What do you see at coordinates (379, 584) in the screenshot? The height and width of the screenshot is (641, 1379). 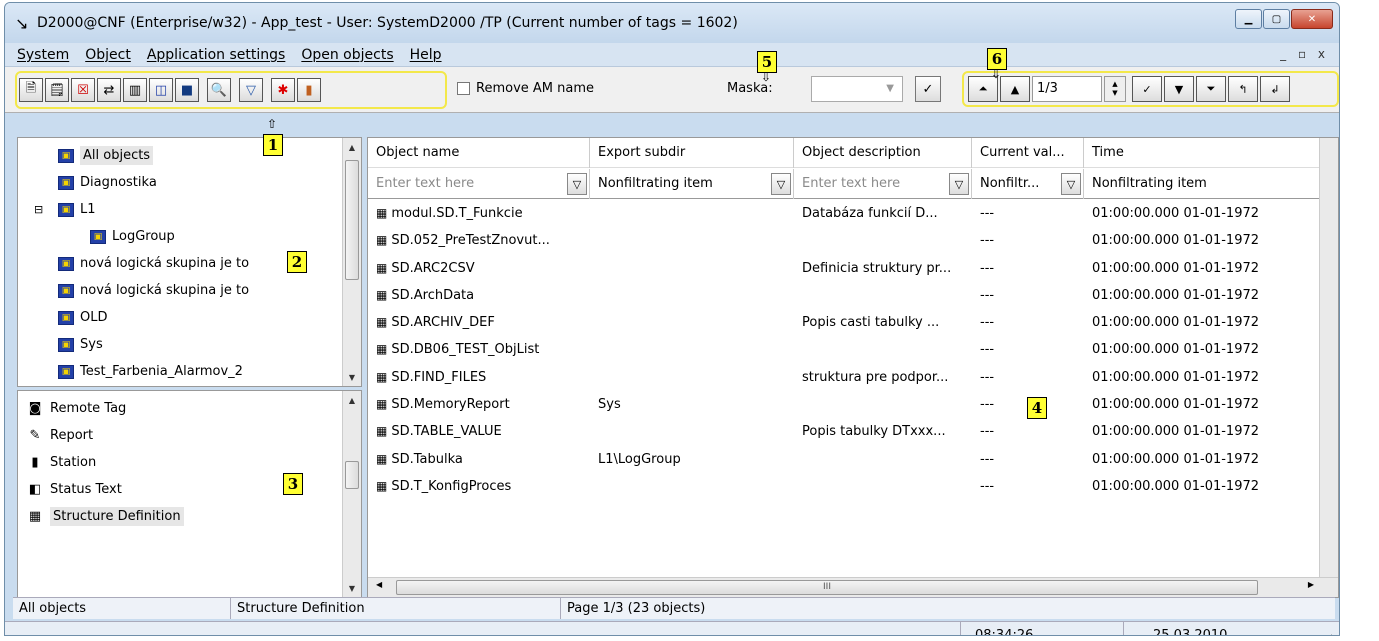 I see `scroll-left-icon: ◀` at bounding box center [379, 584].